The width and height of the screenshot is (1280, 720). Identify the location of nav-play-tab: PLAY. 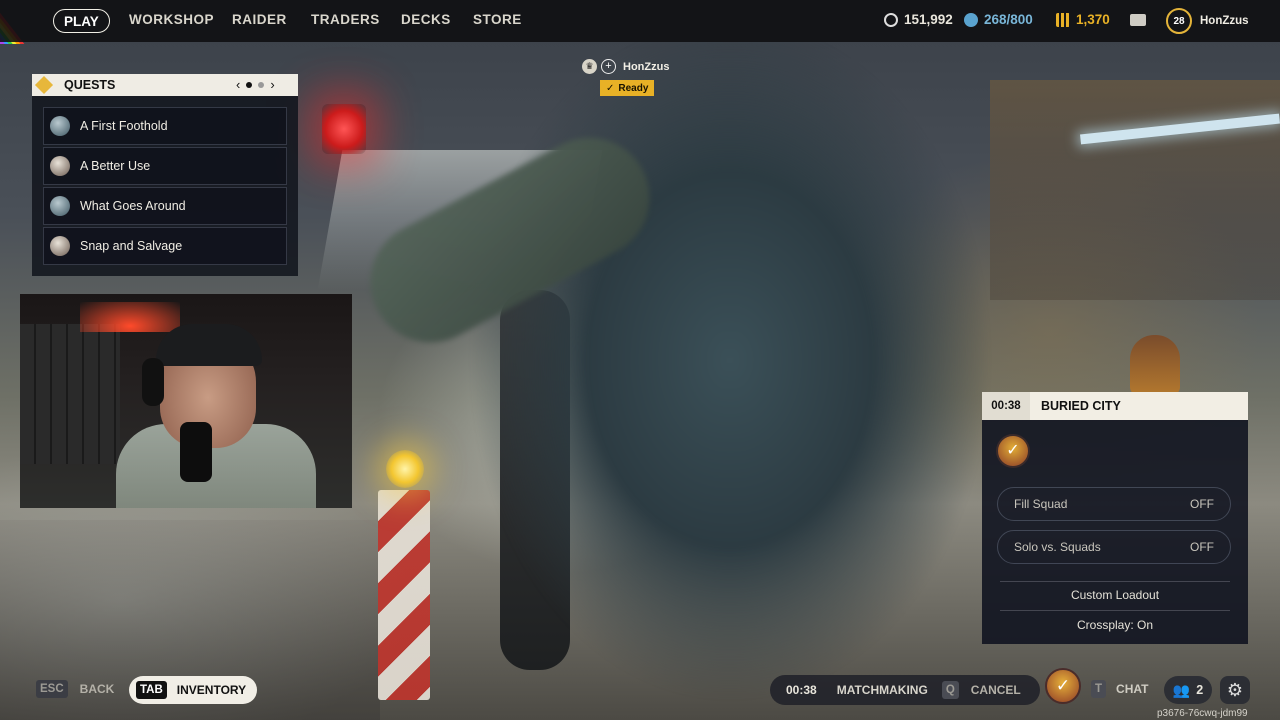
(81, 21).